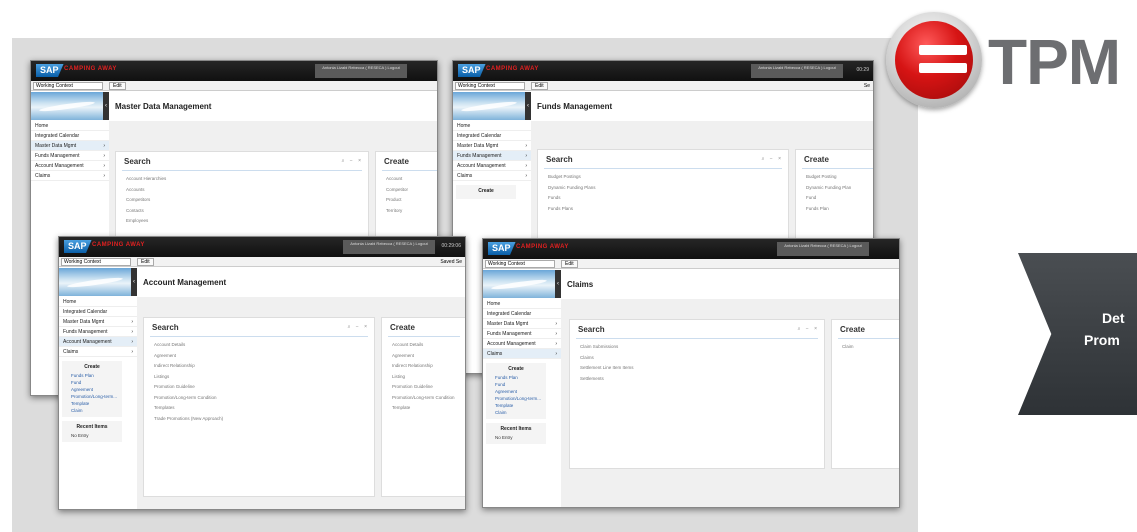  What do you see at coordinates (700, 379) in the screenshot?
I see `search-link: Settlements` at bounding box center [700, 379].